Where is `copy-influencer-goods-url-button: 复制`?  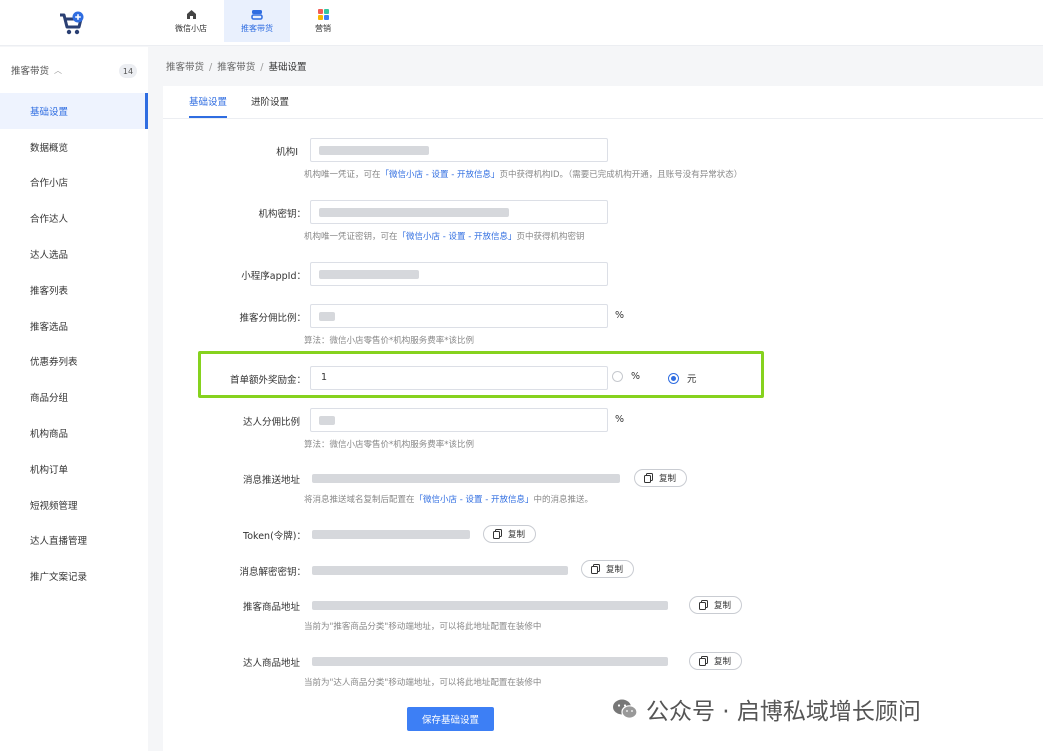
copy-influencer-goods-url-button: 复制 is located at coordinates (716, 661).